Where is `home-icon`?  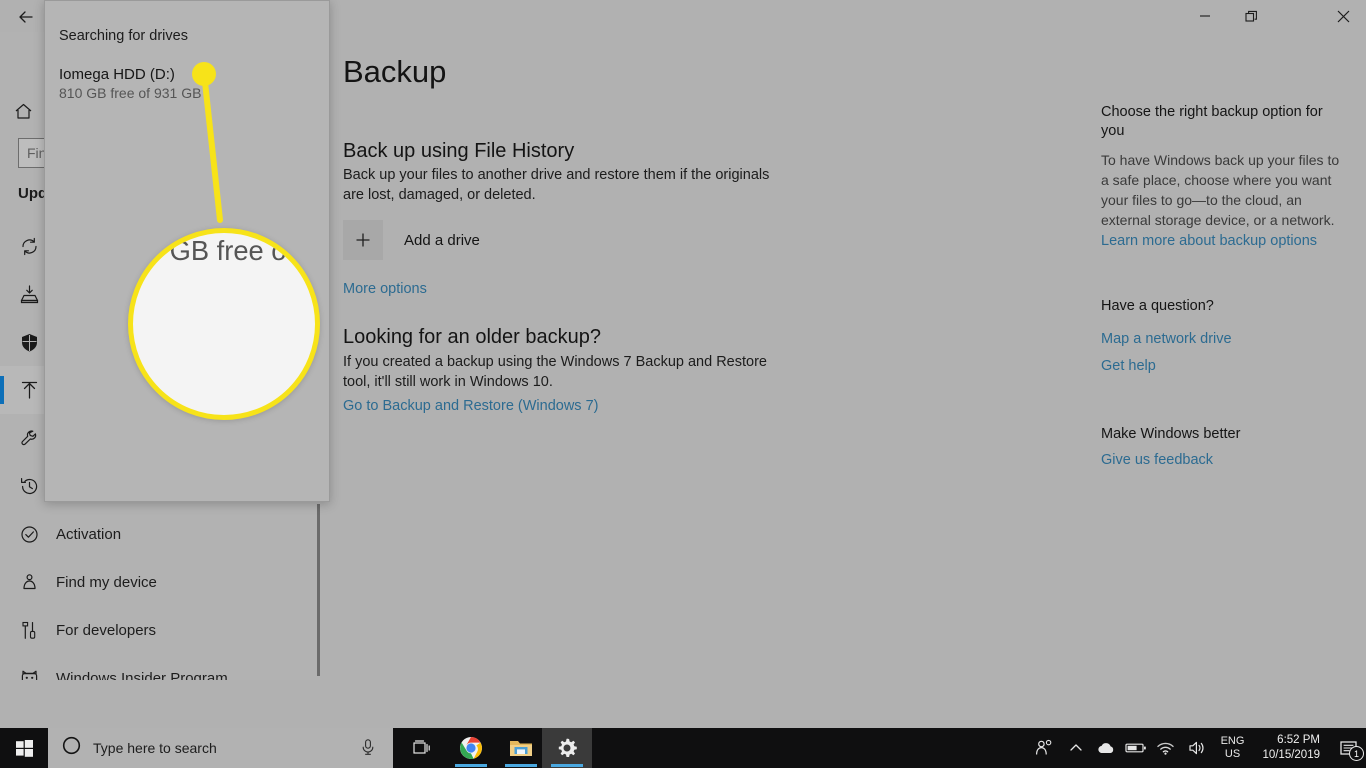
home-icon is located at coordinates (23, 111).